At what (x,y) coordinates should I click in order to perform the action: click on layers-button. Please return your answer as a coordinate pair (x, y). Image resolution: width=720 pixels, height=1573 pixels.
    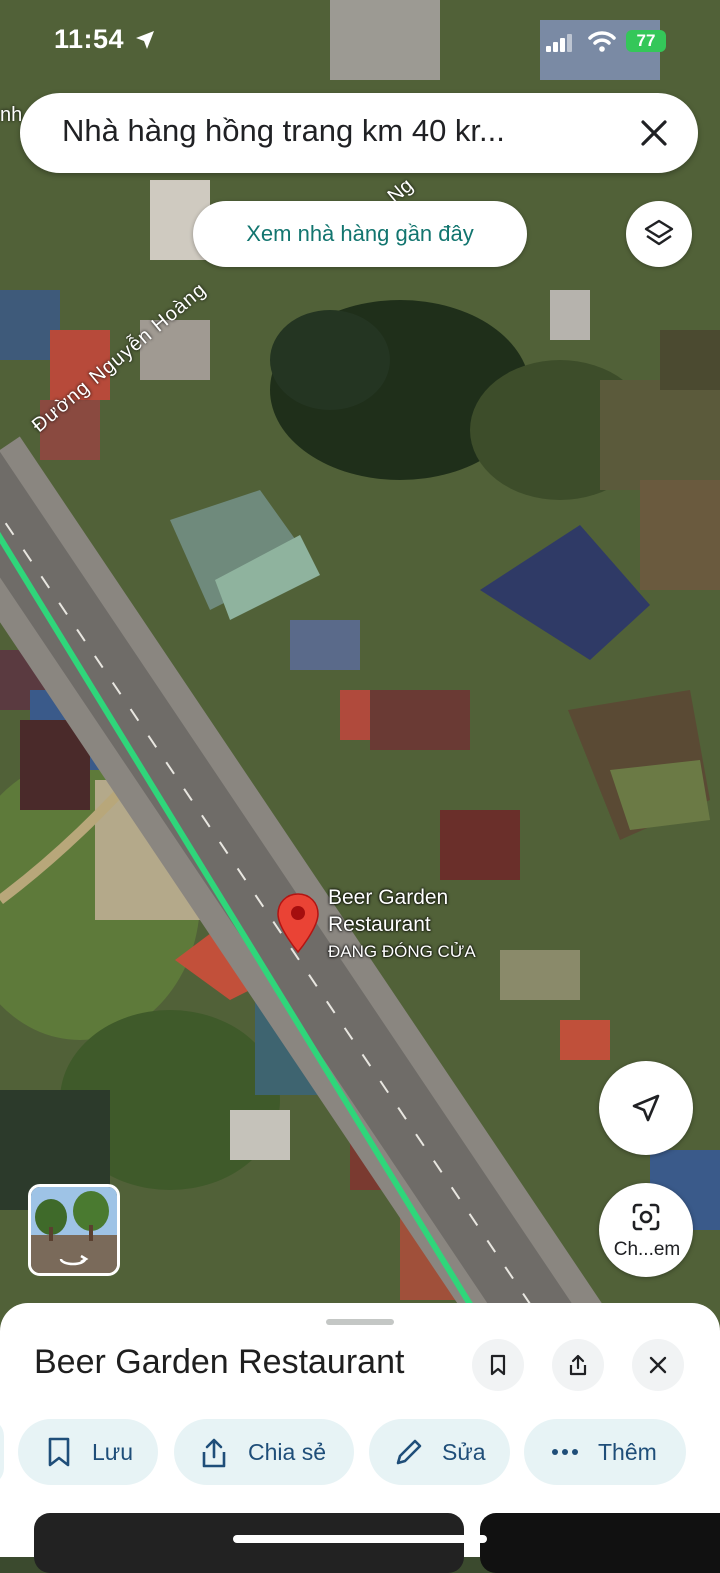
    Looking at the image, I should click on (659, 234).